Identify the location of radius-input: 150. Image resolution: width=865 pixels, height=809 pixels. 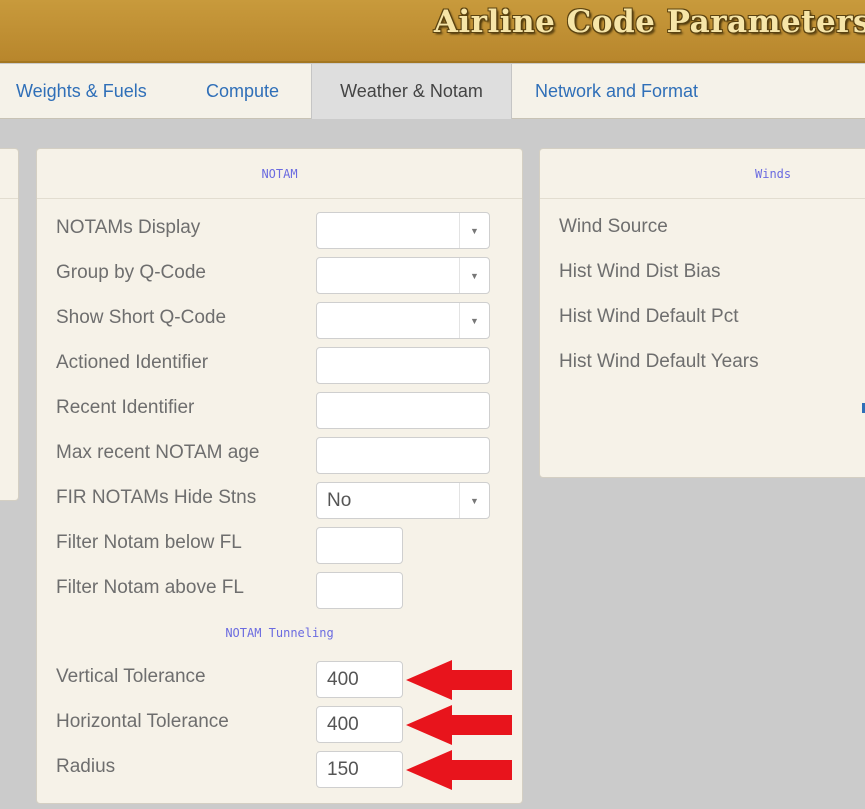
(359, 769).